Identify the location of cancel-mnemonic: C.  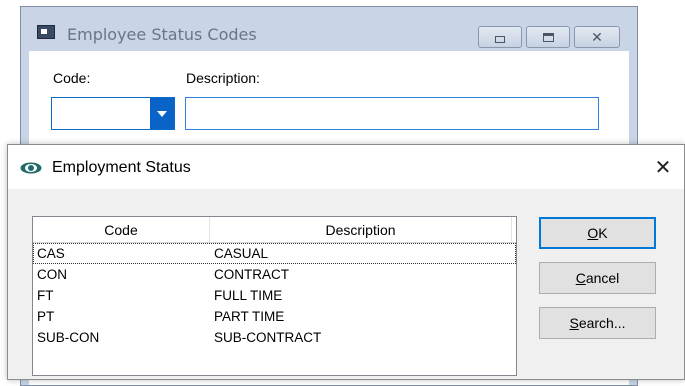
(580, 278).